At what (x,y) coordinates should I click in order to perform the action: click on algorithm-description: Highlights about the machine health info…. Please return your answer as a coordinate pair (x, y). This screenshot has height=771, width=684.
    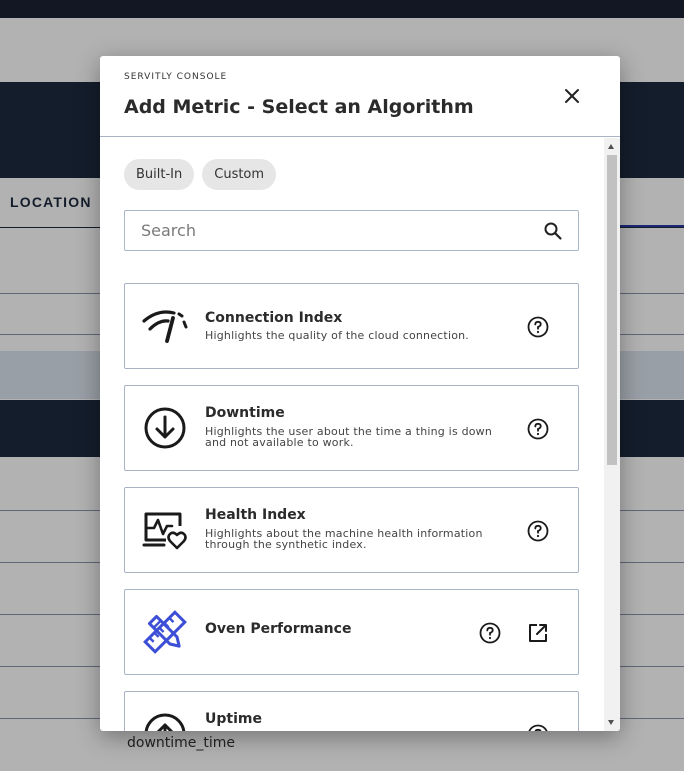
    Looking at the image, I should click on (344, 539).